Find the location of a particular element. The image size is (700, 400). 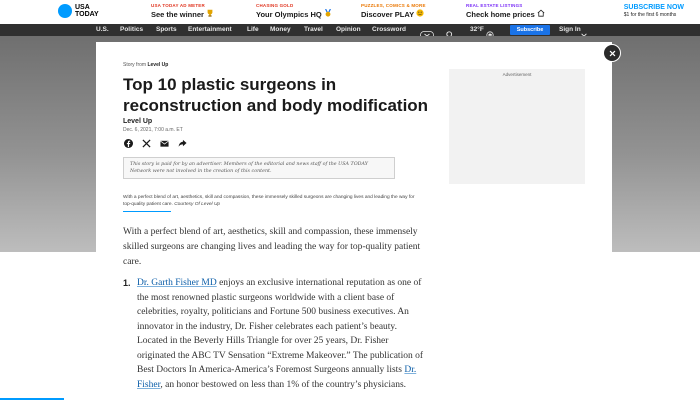

subscribe-offer: $1 for the first 6 months is located at coordinates (650, 15).